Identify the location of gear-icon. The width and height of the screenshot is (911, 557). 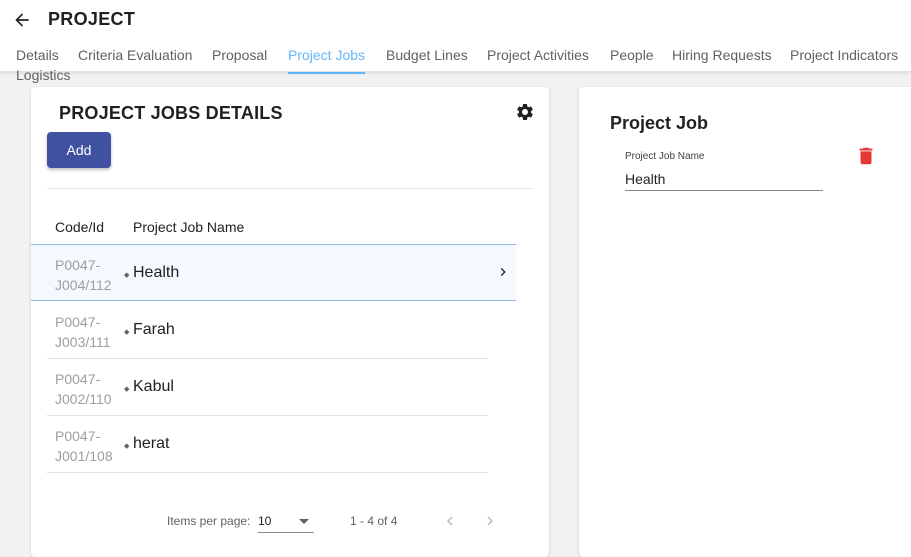
(525, 112).